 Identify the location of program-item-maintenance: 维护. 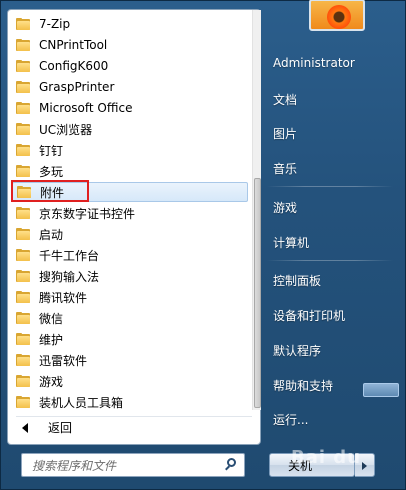
(130, 339).